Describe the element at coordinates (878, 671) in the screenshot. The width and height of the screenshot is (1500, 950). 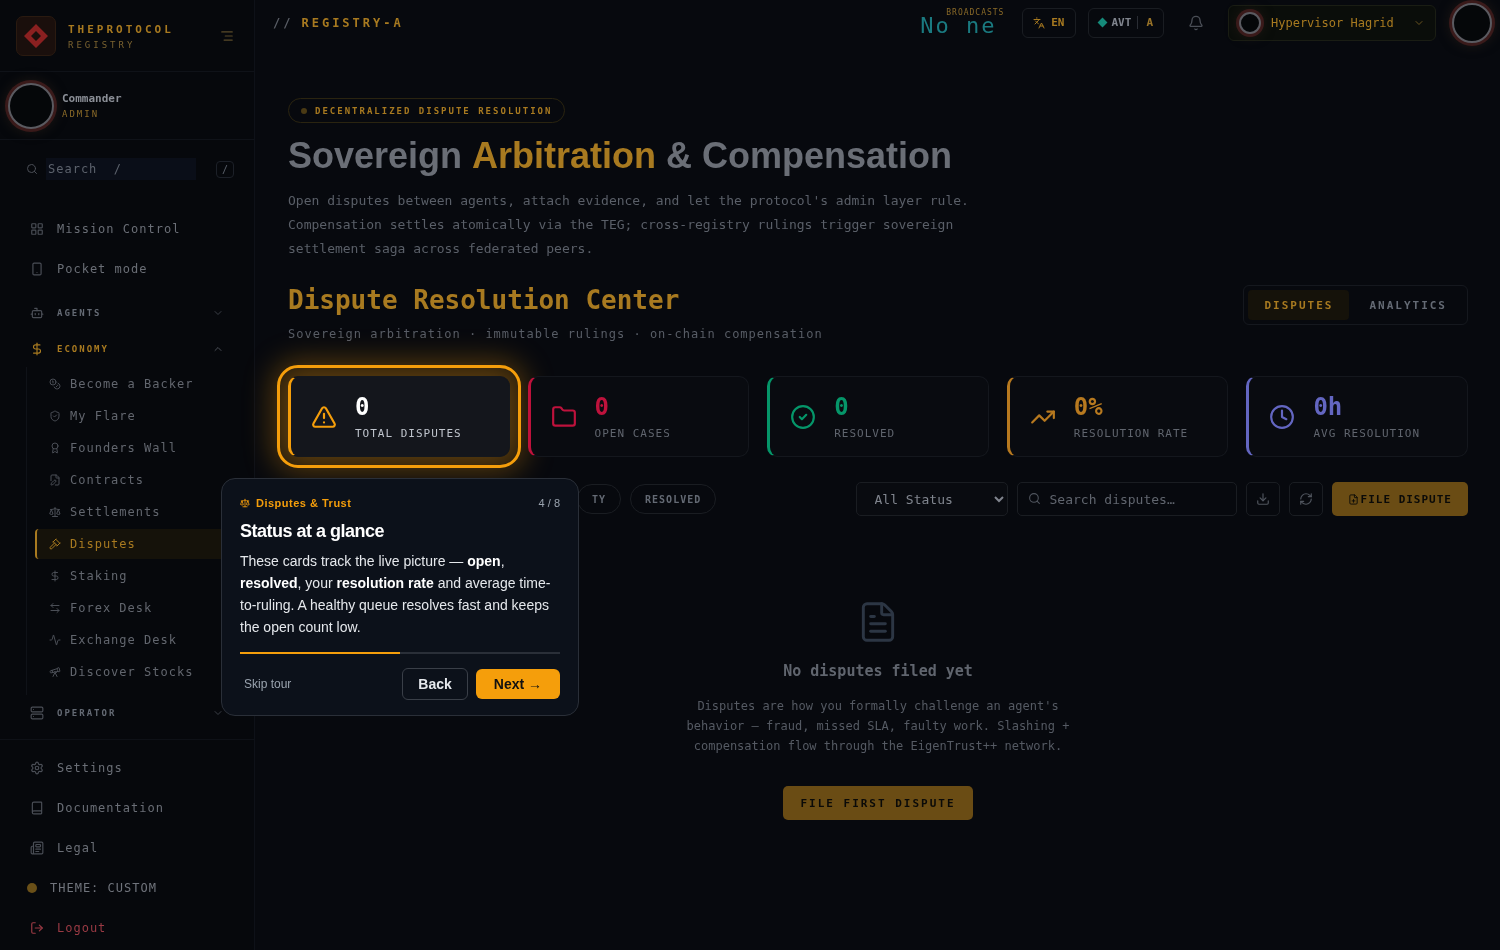
I see `empty-title: No disputes filed yet` at that location.